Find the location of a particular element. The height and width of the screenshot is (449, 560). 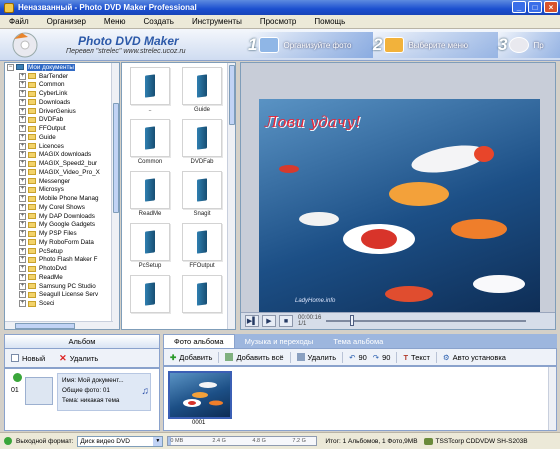

folder-thumbnail: Guide is located at coordinates (202, 92).